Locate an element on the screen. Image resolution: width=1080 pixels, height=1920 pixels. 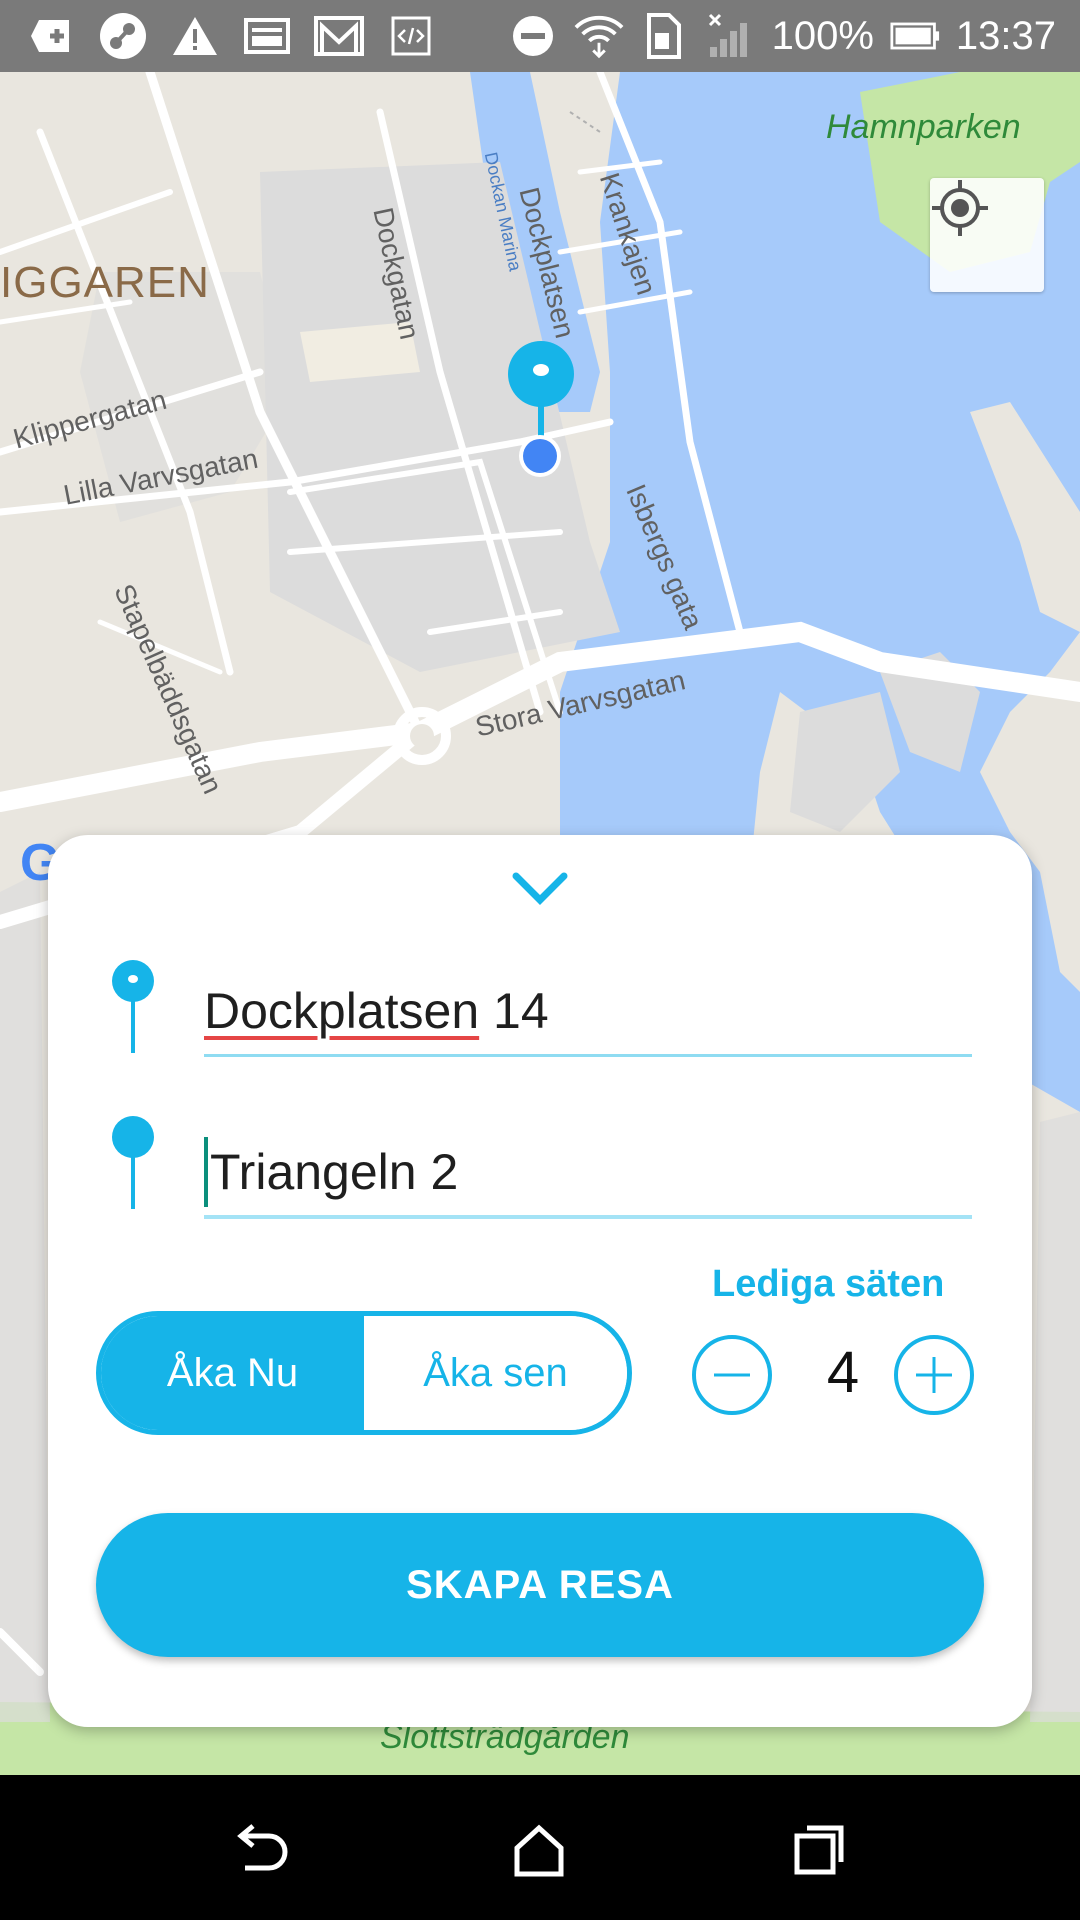
district-label: IGGAREN is located at coordinates (105, 282).